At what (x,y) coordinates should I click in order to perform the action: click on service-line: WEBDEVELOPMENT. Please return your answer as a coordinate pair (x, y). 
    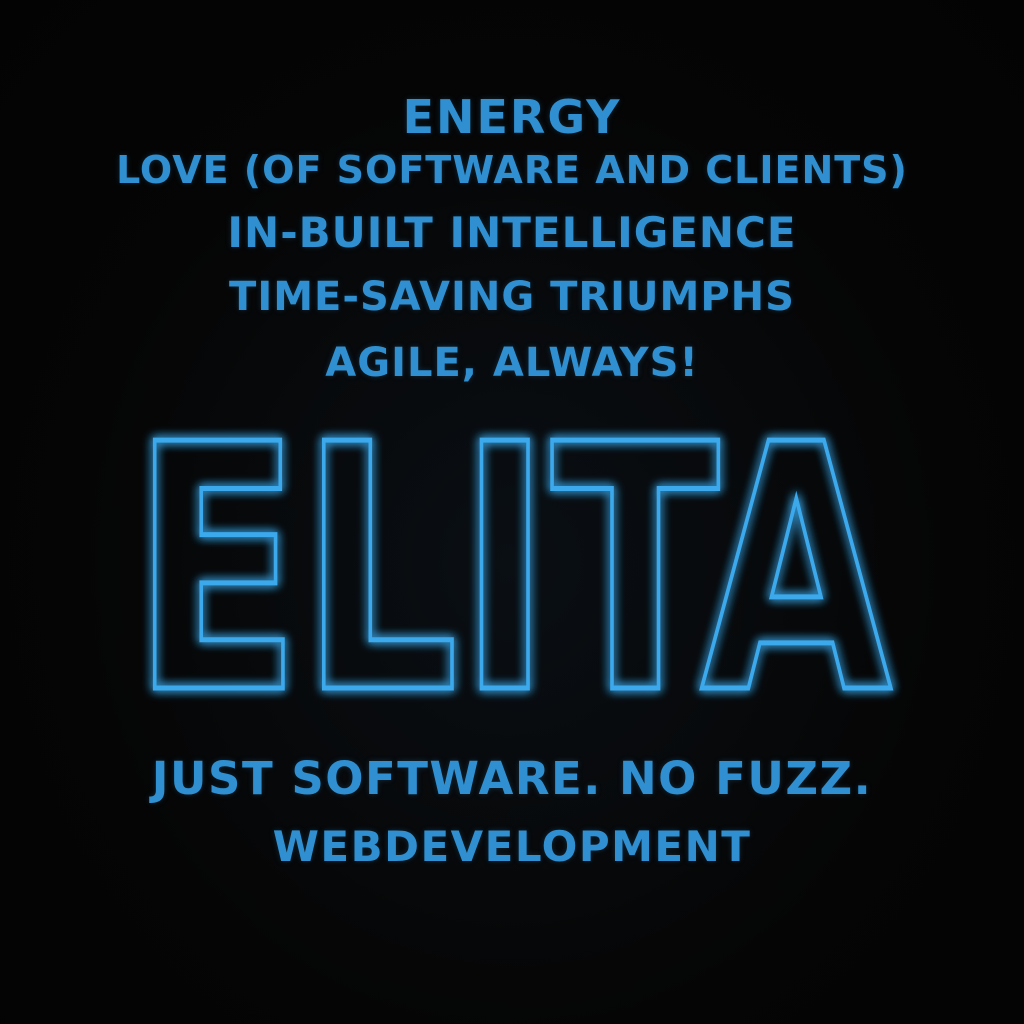
    Looking at the image, I should click on (512, 846).